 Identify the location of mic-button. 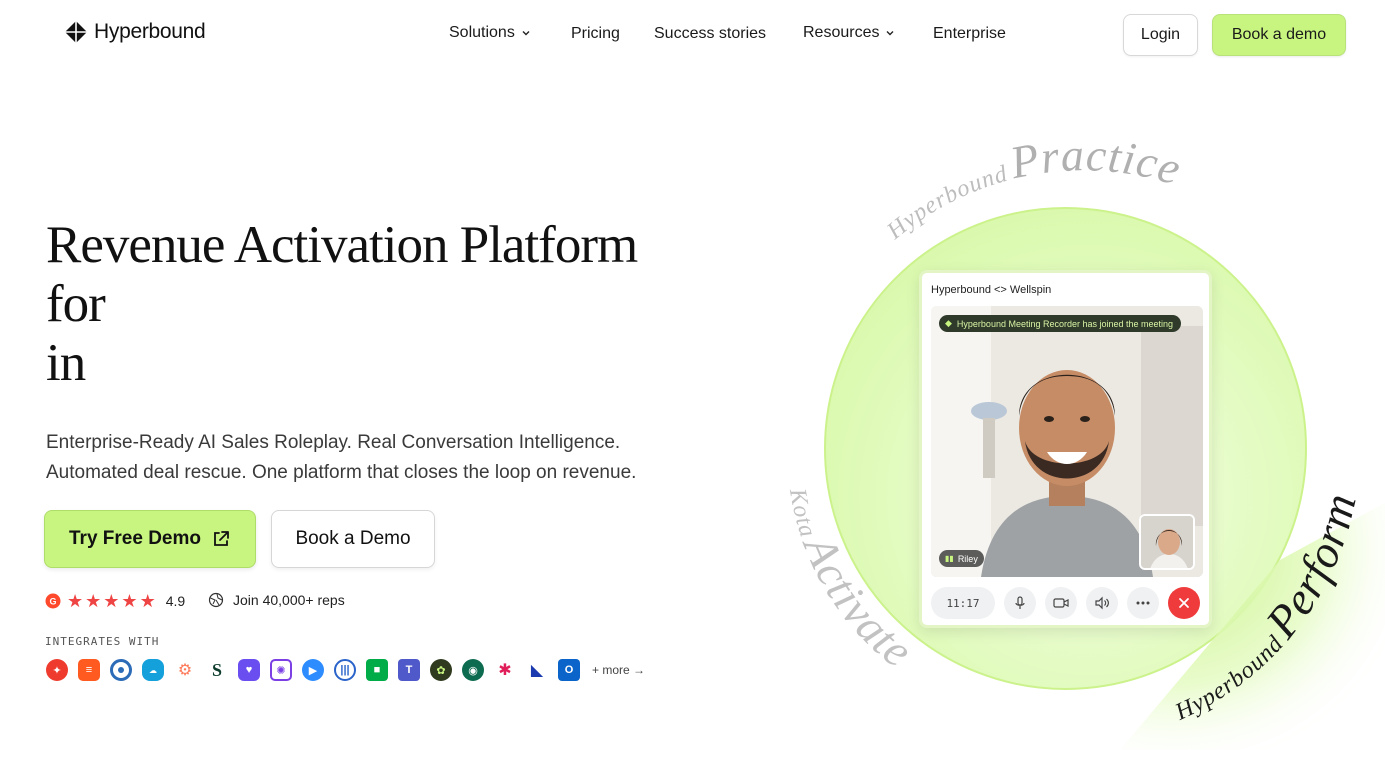
(1020, 603).